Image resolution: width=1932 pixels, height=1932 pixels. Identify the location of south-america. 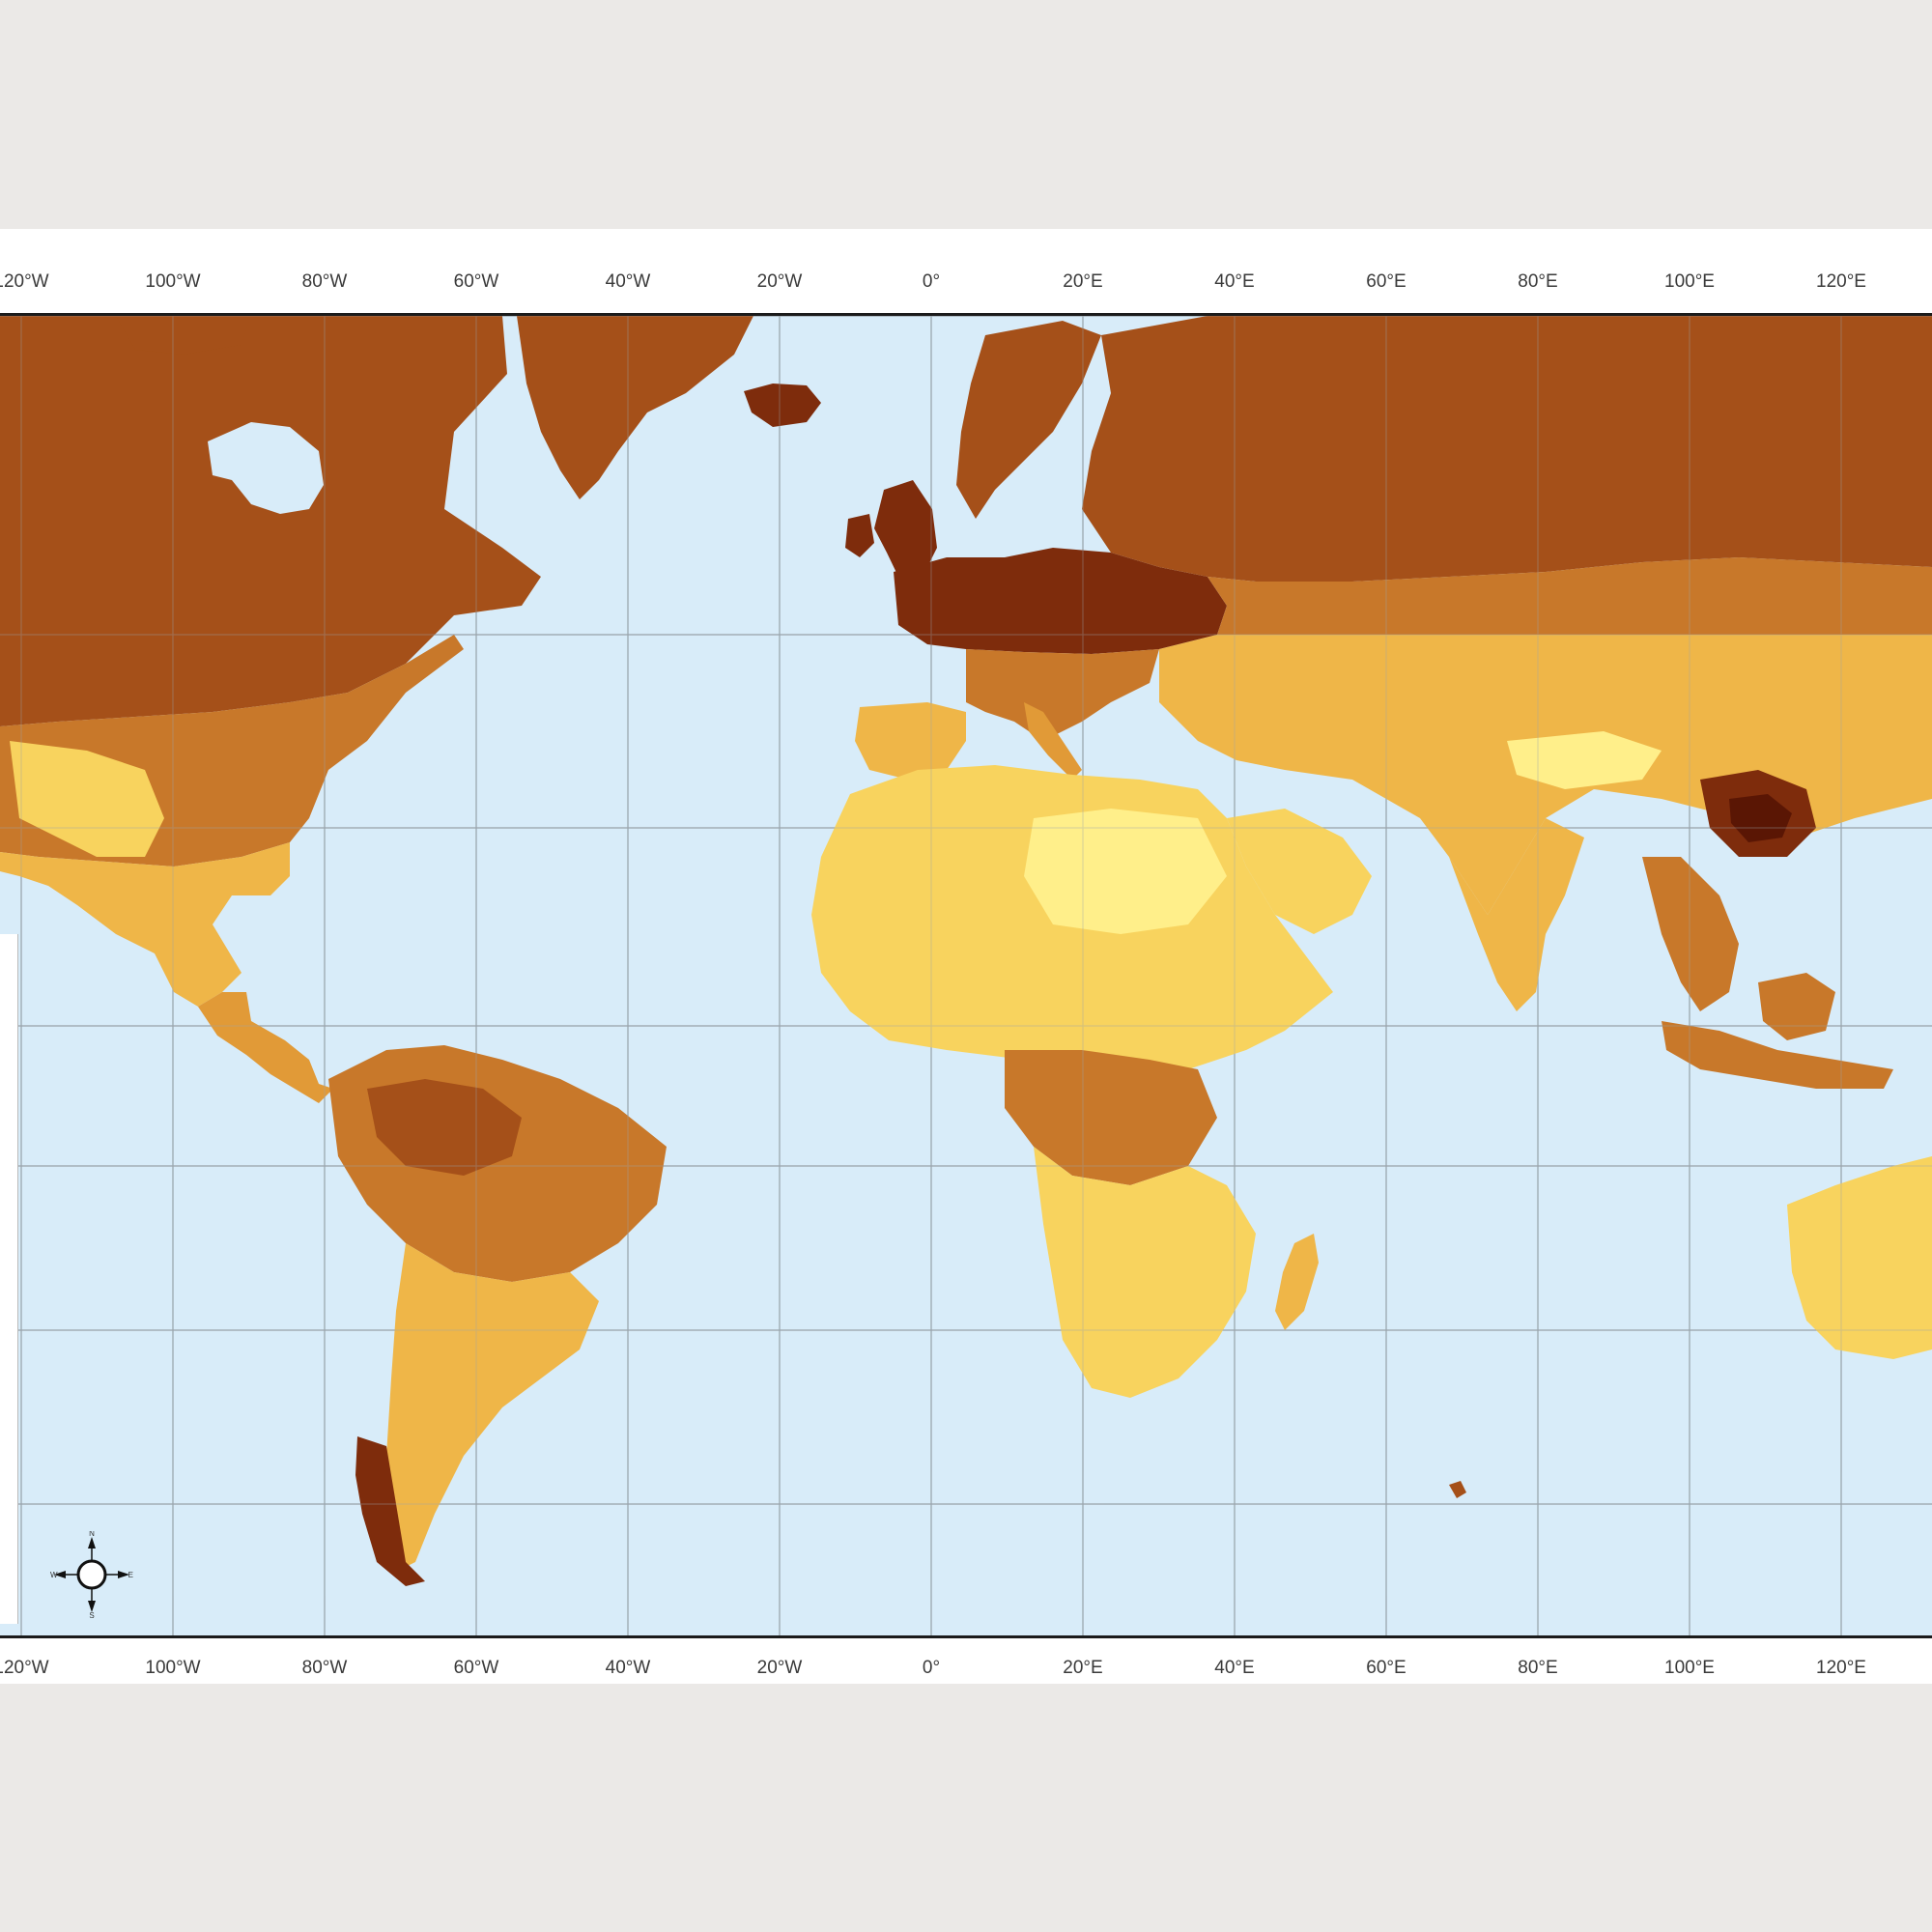
(497, 1315).